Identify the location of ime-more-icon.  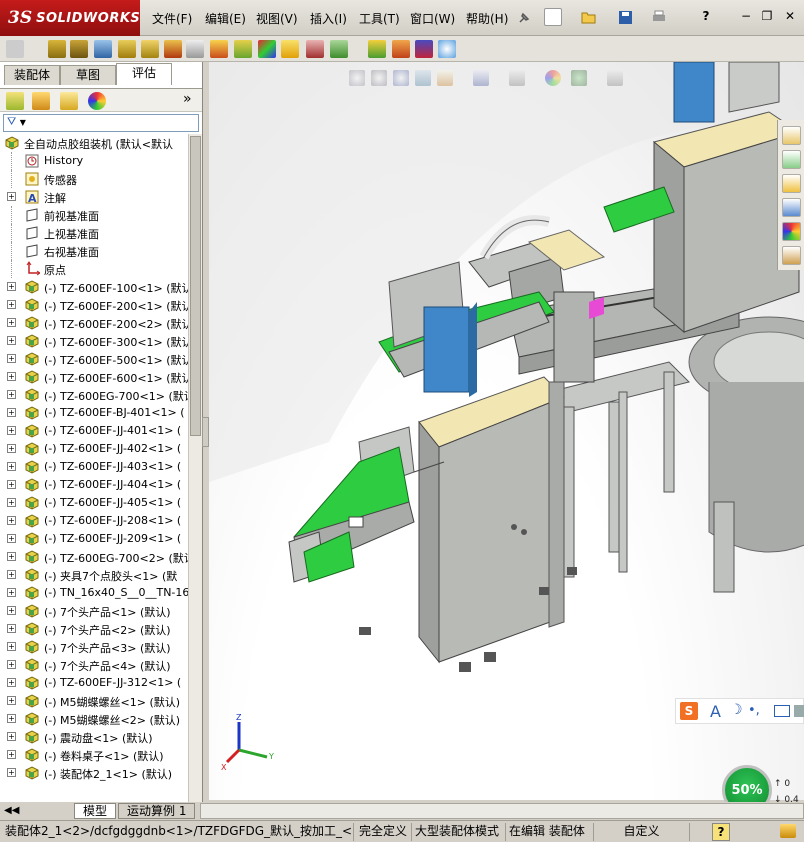
(799, 711).